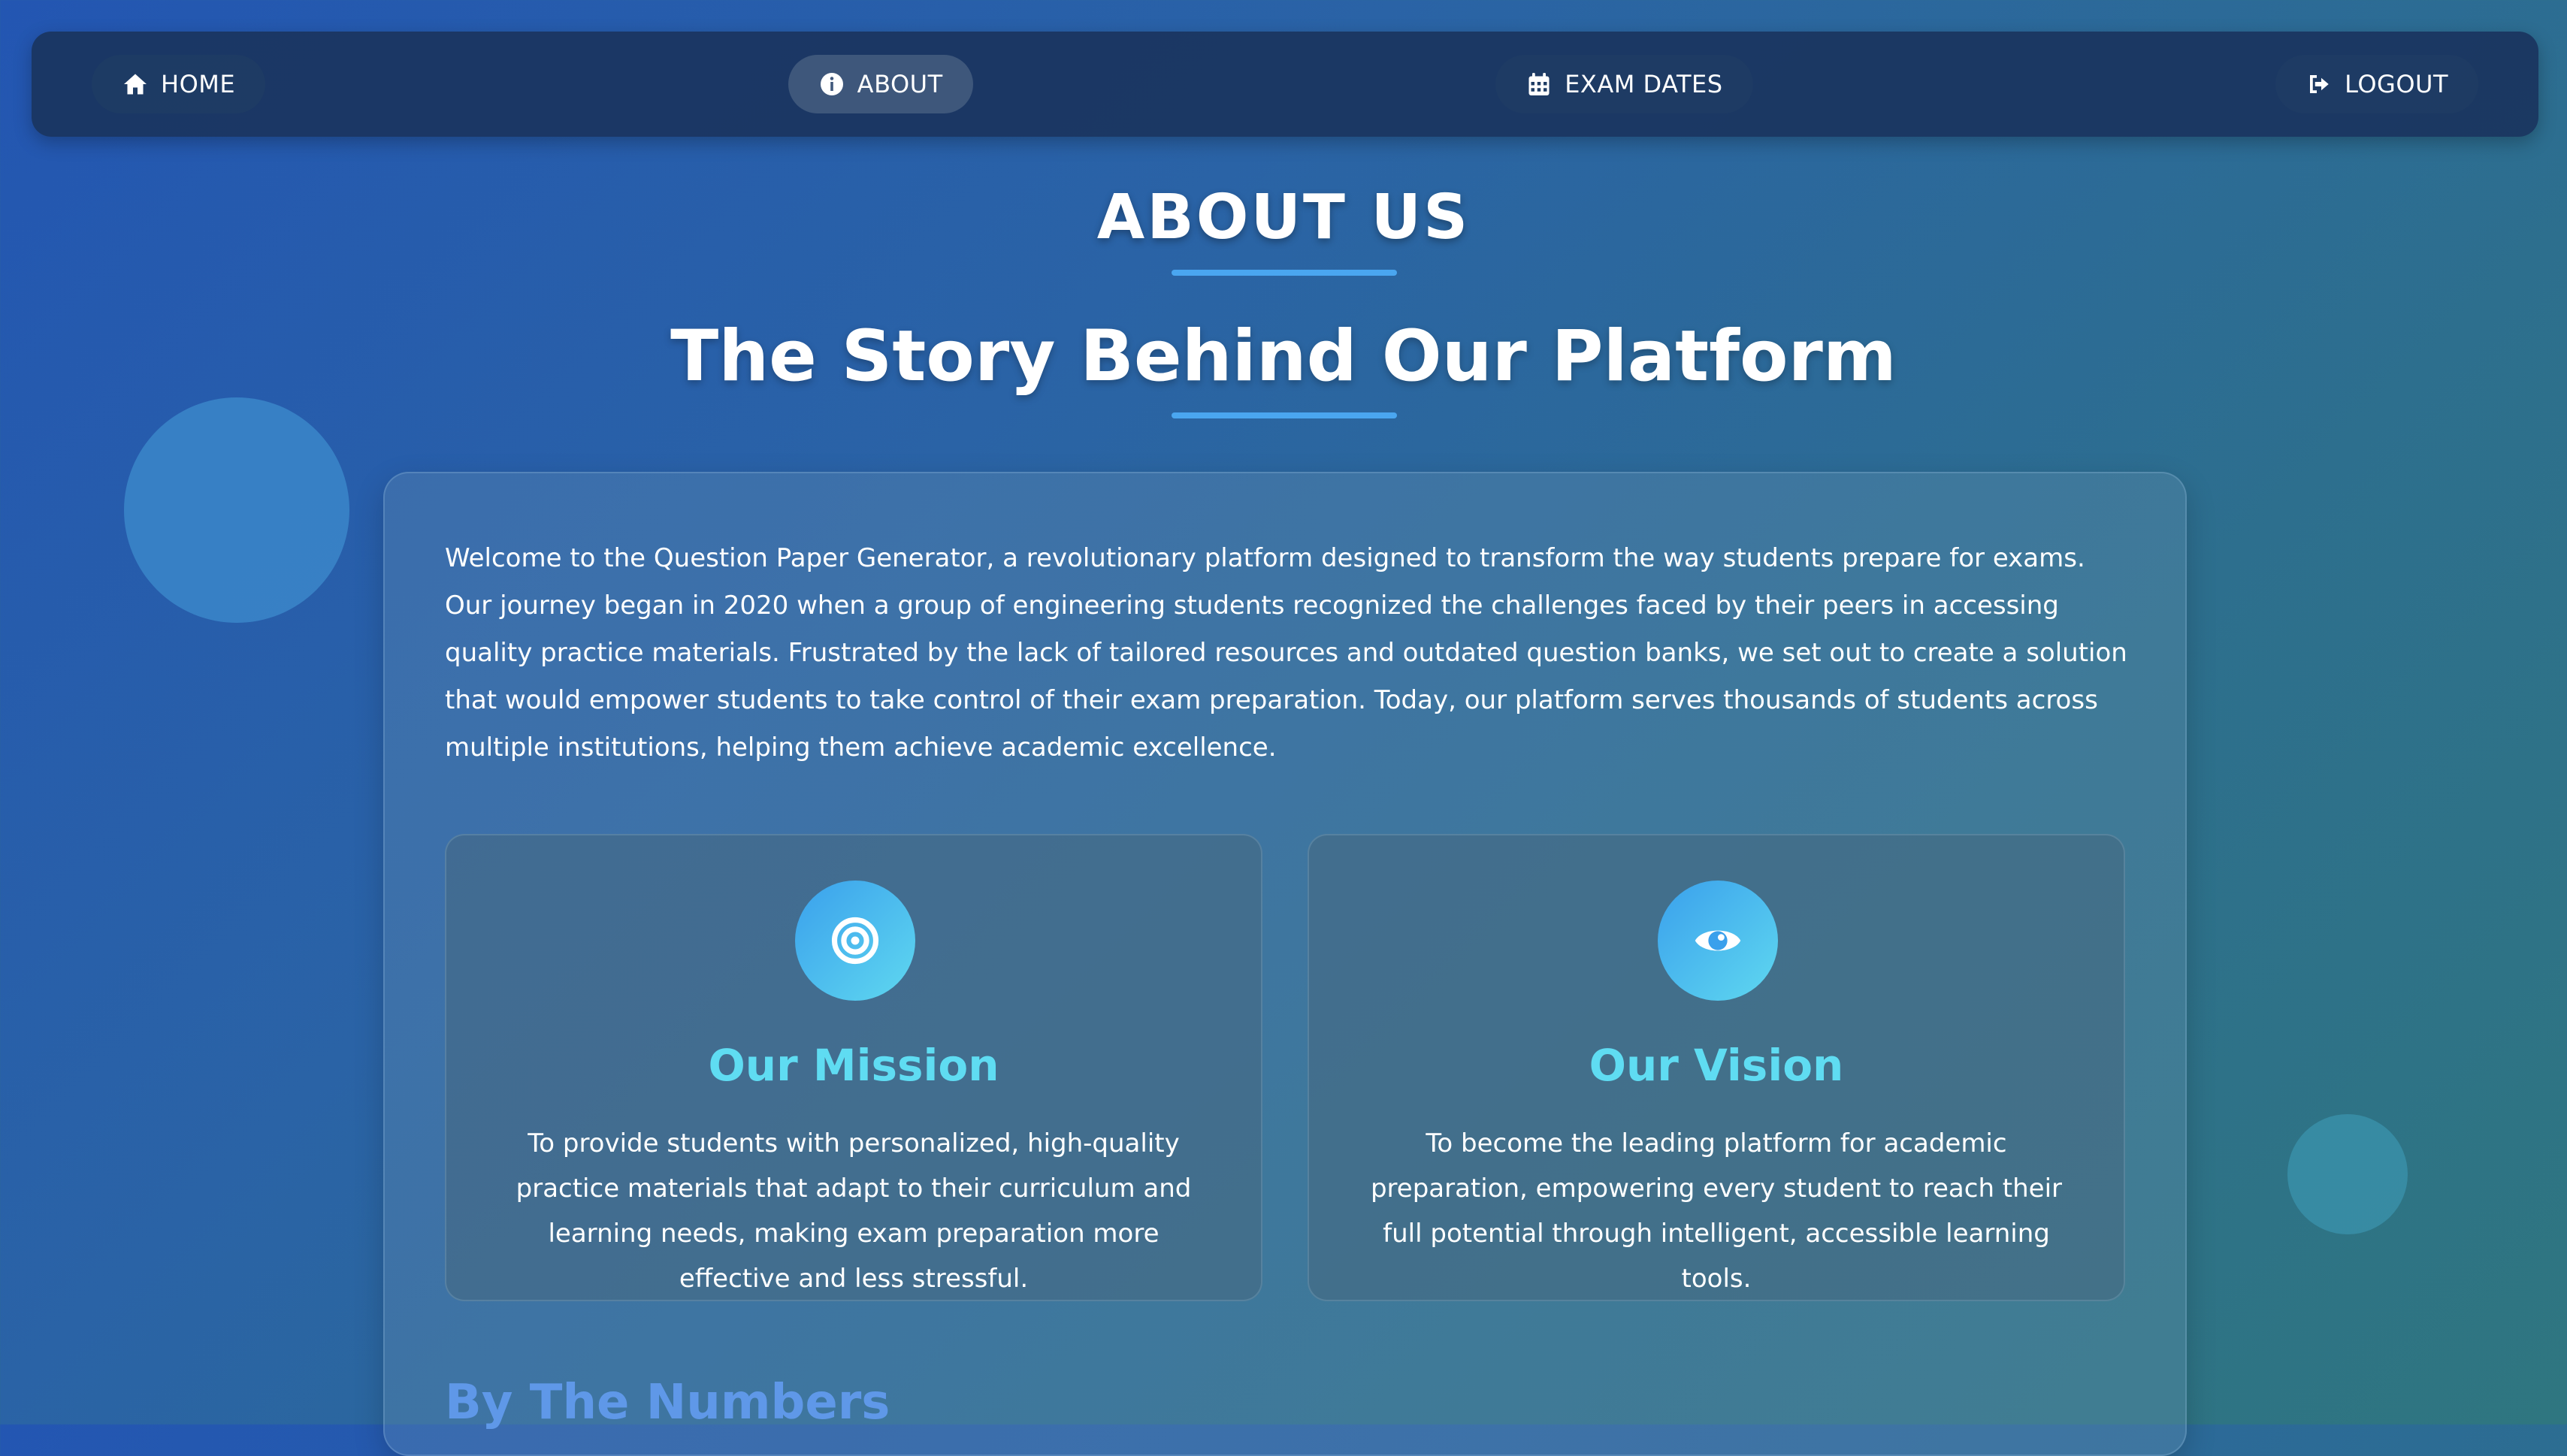 The height and width of the screenshot is (1456, 2567). Describe the element at coordinates (135, 84) in the screenshot. I see `home-icon` at that location.